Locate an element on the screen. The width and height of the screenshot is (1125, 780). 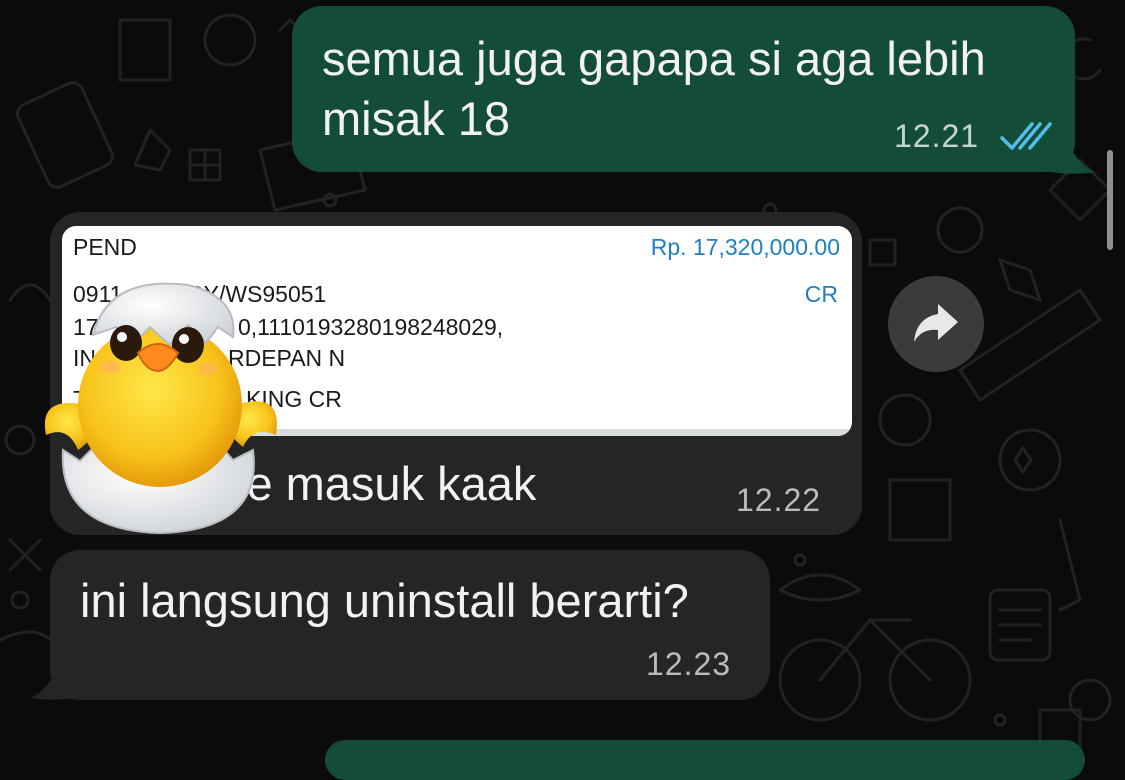
message-time: 12.23 is located at coordinates (689, 664).